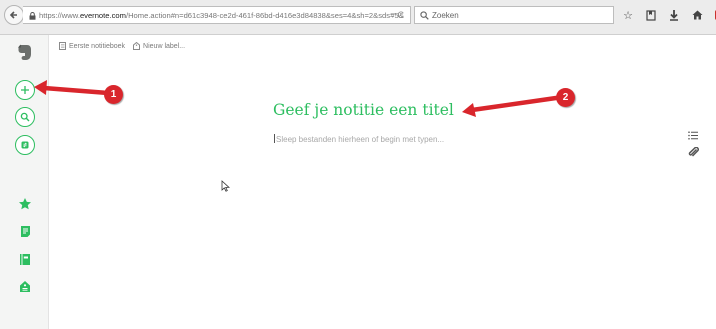 The height and width of the screenshot is (329, 716). What do you see at coordinates (693, 135) in the screenshot?
I see `list-icon` at bounding box center [693, 135].